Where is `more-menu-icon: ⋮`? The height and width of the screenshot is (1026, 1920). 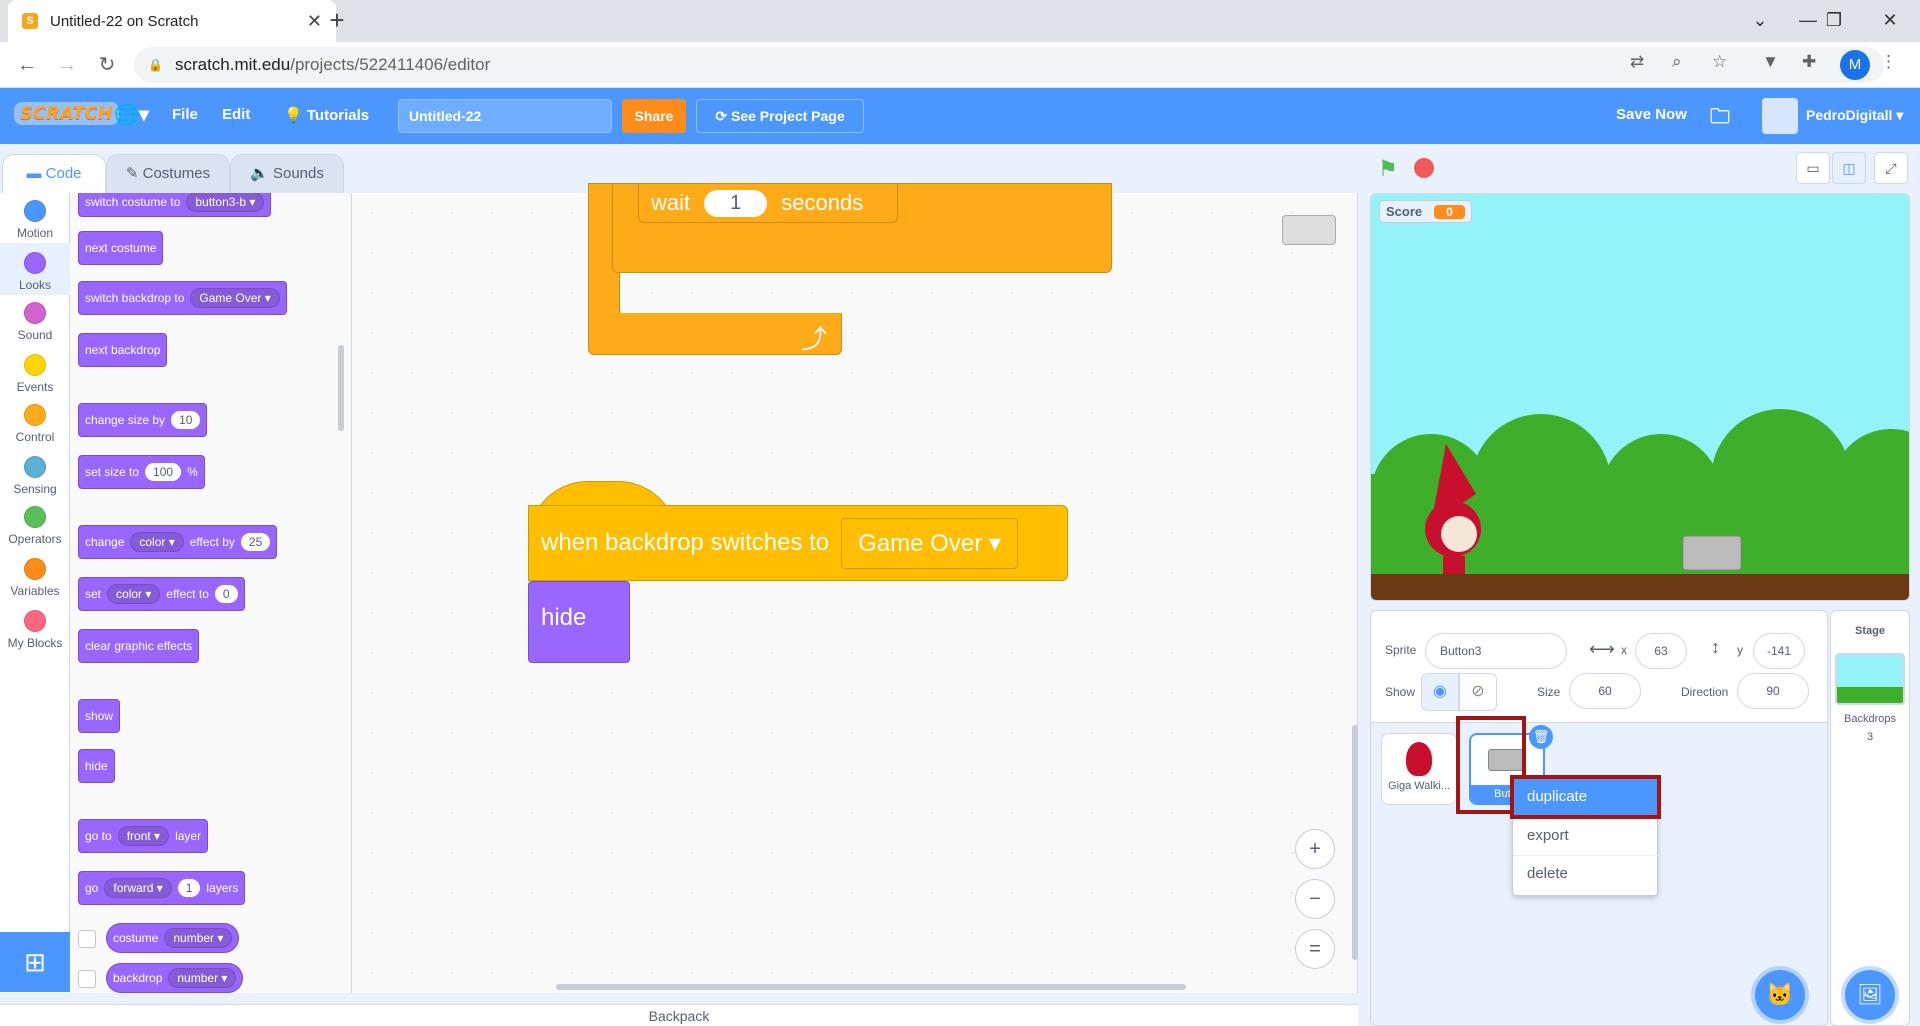
more-menu-icon: ⋮ is located at coordinates (1888, 62).